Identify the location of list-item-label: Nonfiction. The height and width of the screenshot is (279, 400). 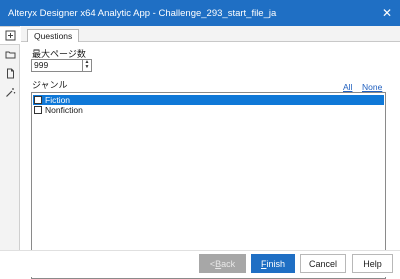
(64, 110).